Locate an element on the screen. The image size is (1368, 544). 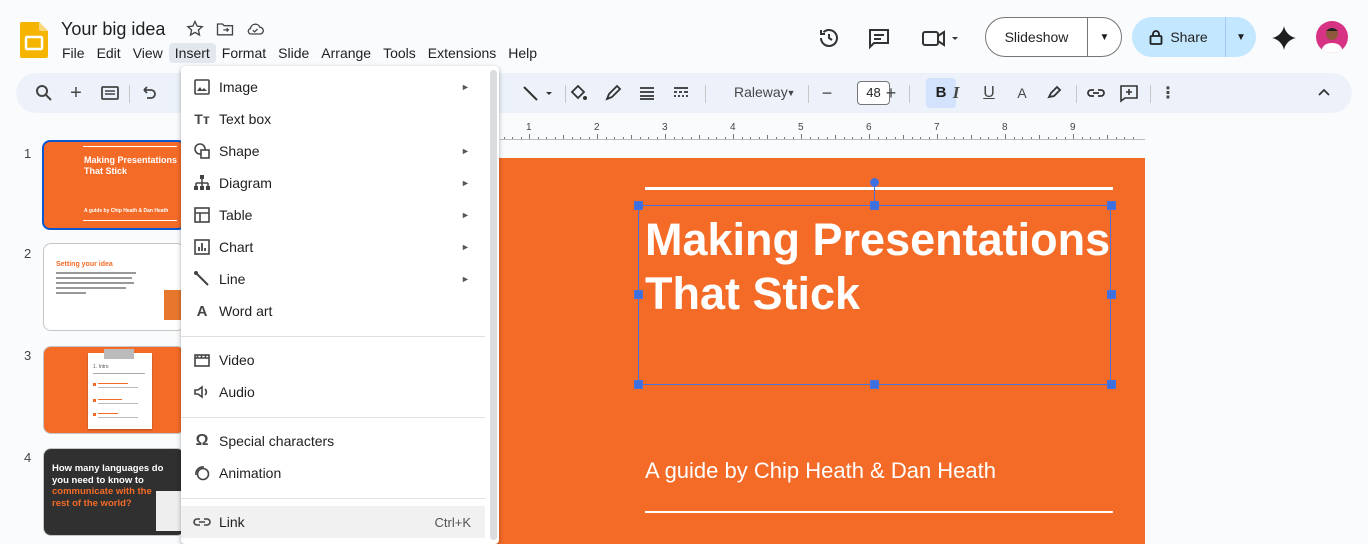
layout-icon is located at coordinates (110, 93).